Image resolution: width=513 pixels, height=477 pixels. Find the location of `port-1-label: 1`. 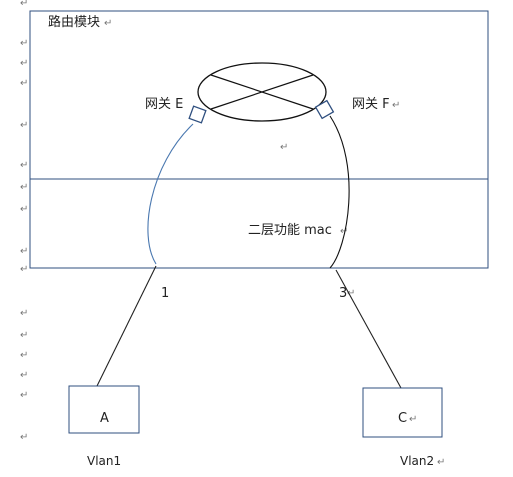

port-1-label: 1 is located at coordinates (165, 293).